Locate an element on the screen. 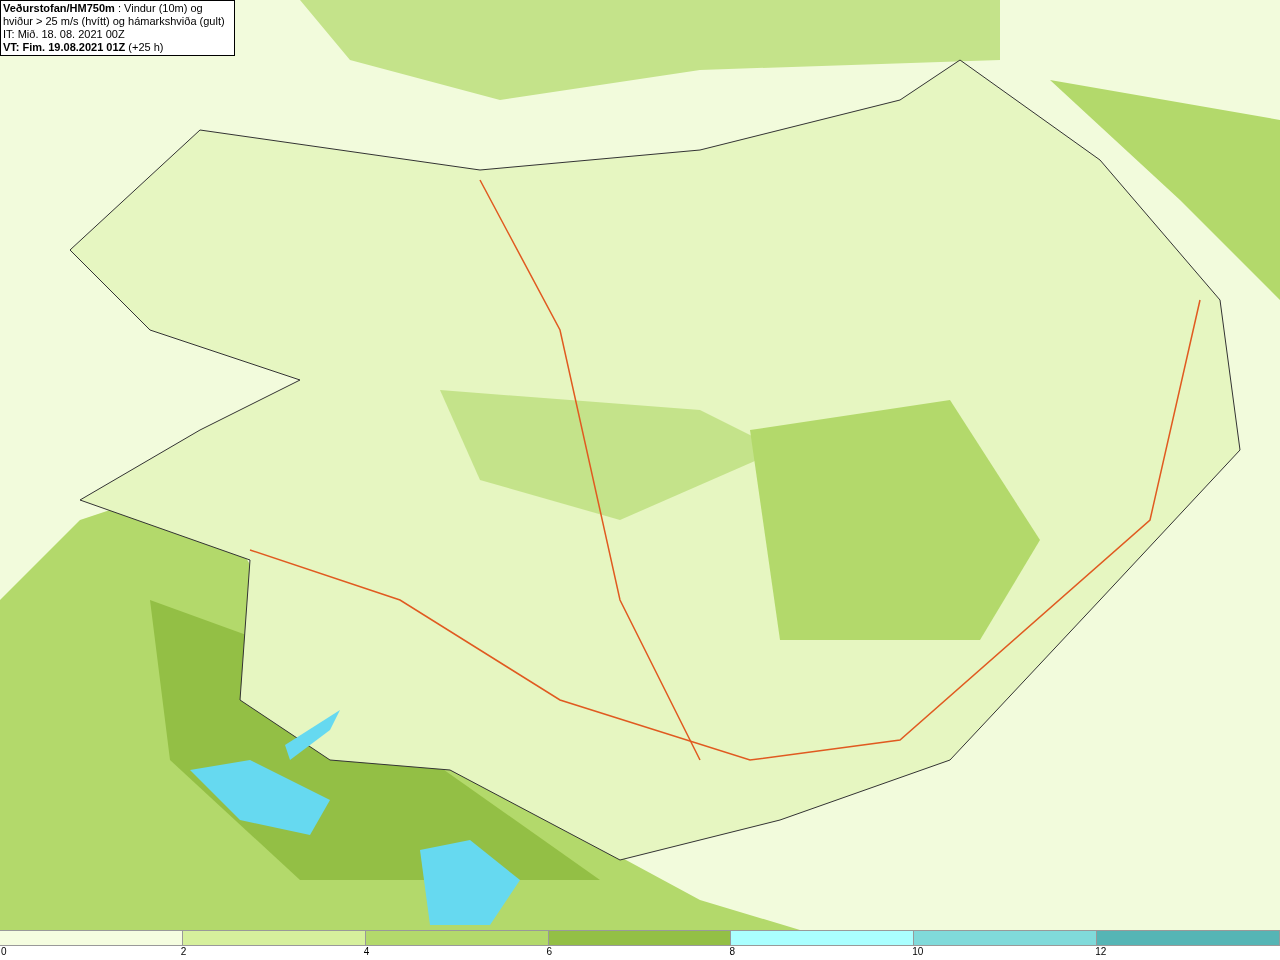 The image size is (1280, 960). legend-label: 0 is located at coordinates (4, 952).